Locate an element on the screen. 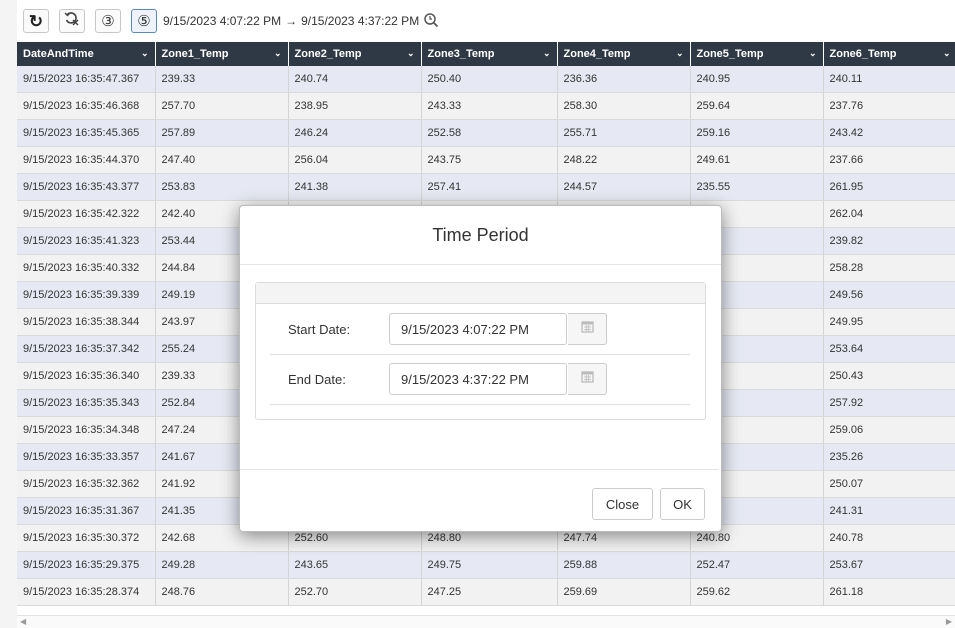 Image resolution: width=955 pixels, height=628 pixels. column-header-label: Zone2_Temp is located at coordinates (328, 54).